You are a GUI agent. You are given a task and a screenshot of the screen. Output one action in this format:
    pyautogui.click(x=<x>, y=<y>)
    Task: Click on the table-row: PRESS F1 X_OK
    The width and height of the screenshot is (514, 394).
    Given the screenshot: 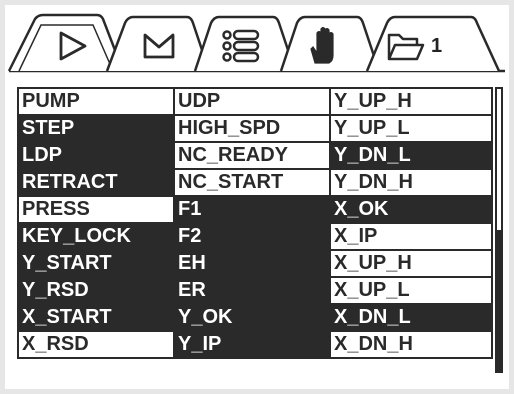 What is the action you would take?
    pyautogui.click(x=255, y=209)
    